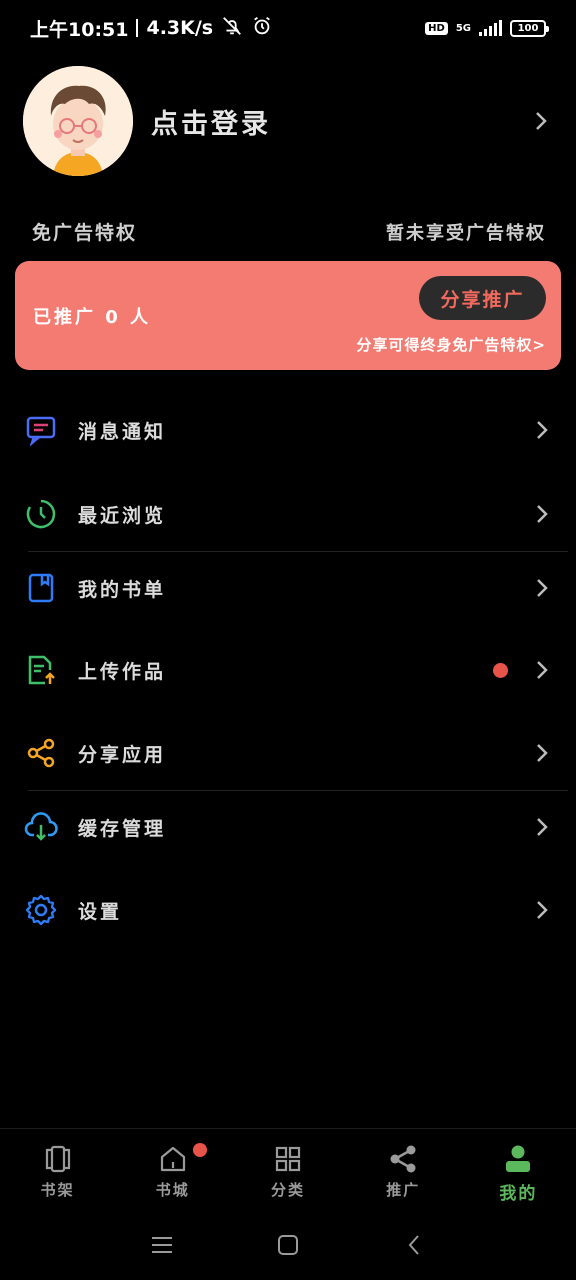 The width and height of the screenshot is (576, 1280). What do you see at coordinates (500, 670) in the screenshot?
I see `notification-dot` at bounding box center [500, 670].